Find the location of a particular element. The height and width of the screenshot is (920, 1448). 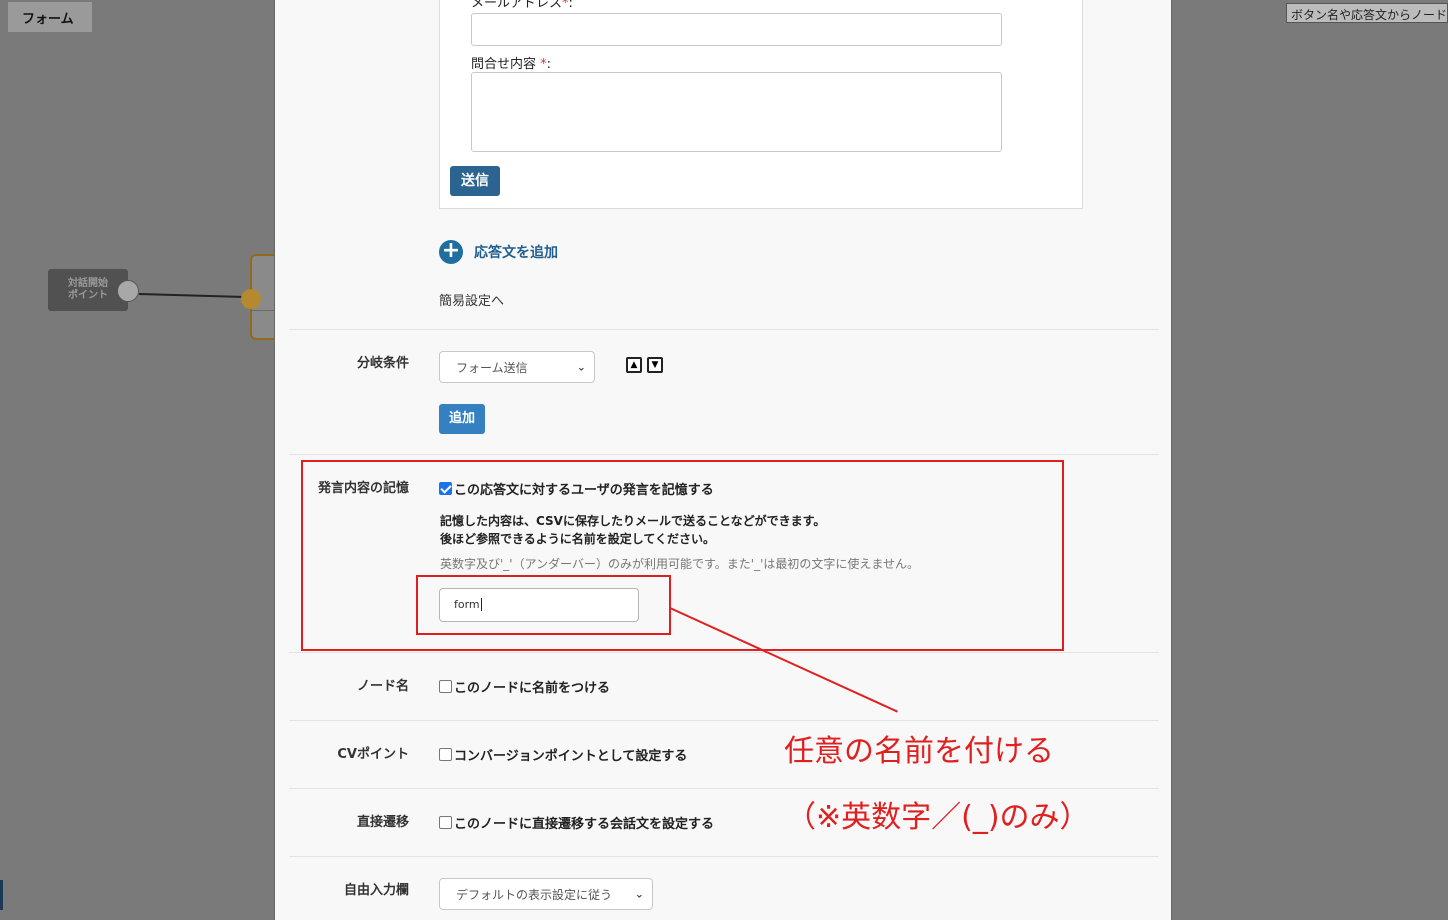

direct-transition-checkbox: このノードに直接遷移する会話文を設定する is located at coordinates (576, 822).